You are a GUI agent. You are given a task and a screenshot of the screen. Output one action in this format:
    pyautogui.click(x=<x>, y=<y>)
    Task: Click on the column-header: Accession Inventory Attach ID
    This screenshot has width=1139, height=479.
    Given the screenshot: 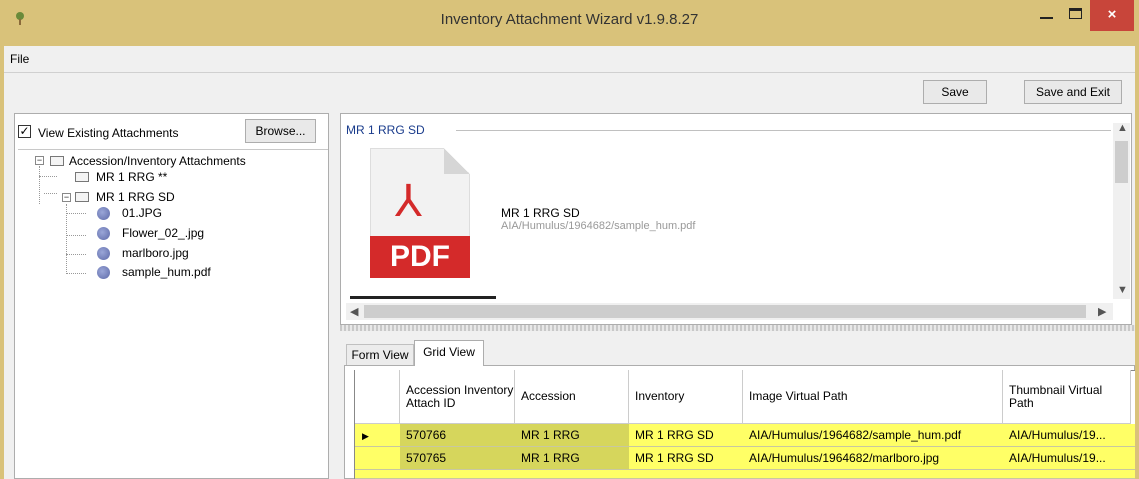 What is the action you would take?
    pyautogui.click(x=457, y=397)
    